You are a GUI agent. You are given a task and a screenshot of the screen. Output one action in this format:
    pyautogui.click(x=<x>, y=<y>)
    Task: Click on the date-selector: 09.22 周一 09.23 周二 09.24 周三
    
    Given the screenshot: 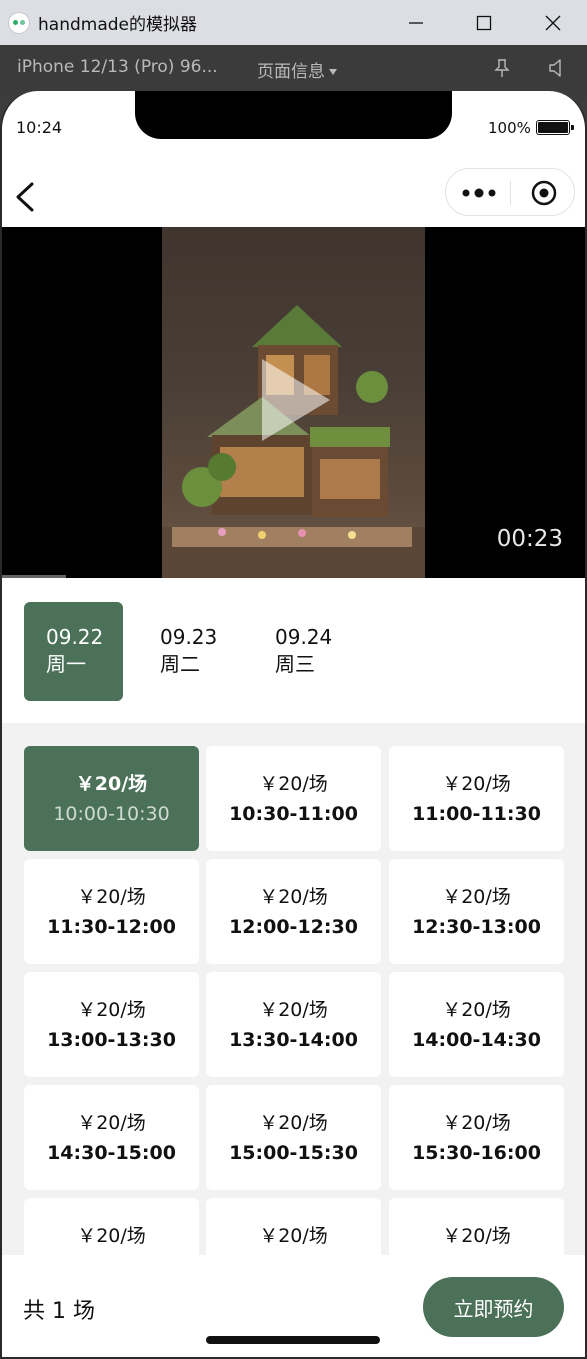 What is the action you would take?
    pyautogui.click(x=293, y=650)
    